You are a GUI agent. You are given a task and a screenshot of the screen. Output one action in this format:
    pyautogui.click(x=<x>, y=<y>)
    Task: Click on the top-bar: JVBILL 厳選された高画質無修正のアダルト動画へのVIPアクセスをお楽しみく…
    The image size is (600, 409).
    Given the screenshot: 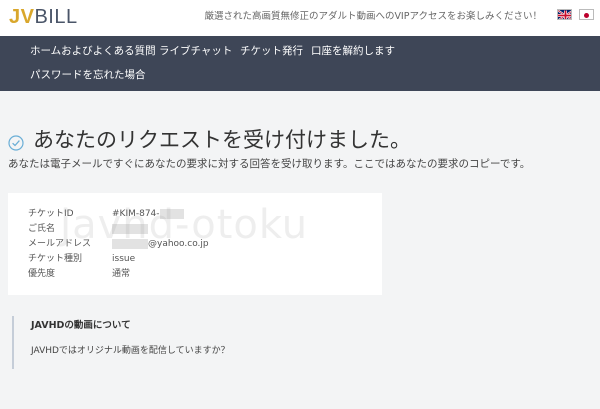 What is the action you would take?
    pyautogui.click(x=300, y=18)
    